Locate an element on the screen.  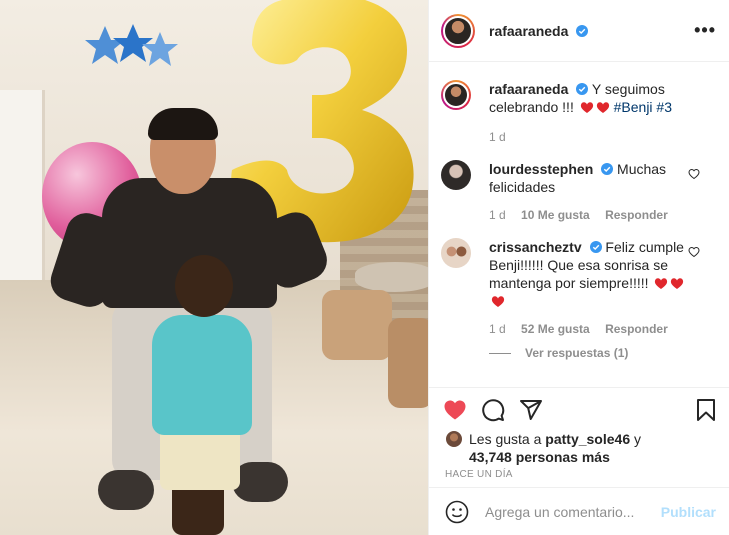
add-comment-bar: Agrega un comentario... Publicar is located at coordinates (579, 511).